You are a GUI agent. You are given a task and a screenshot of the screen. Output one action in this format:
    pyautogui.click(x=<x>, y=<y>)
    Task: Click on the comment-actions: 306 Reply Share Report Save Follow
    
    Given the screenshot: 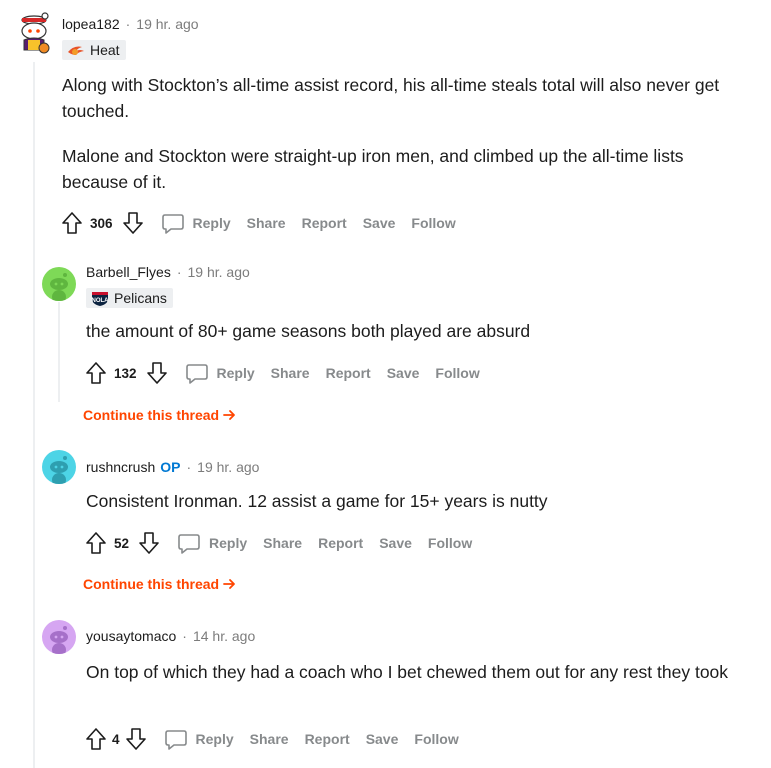 What is the action you would take?
    pyautogui.click(x=266, y=223)
    